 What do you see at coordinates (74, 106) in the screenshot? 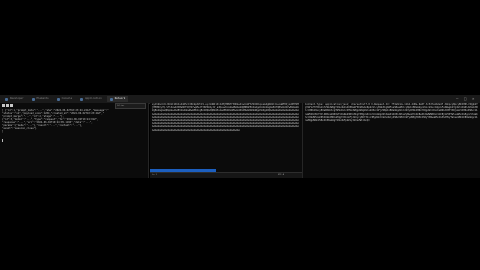
I see `pane-toolbar: filter` at bounding box center [74, 106].